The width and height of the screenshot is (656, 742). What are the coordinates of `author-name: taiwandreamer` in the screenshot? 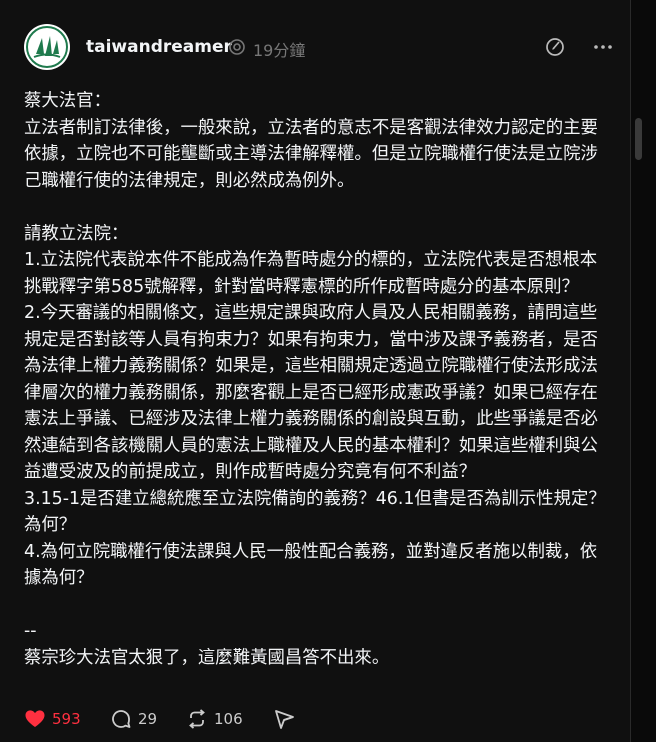 It's located at (159, 47).